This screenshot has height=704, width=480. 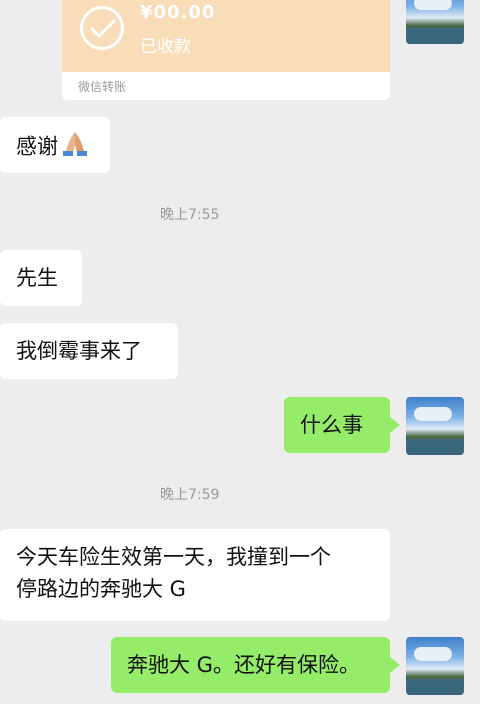 I want to click on transfer-card: ¥00.00 已收款 微信转账, so click(x=226, y=50).